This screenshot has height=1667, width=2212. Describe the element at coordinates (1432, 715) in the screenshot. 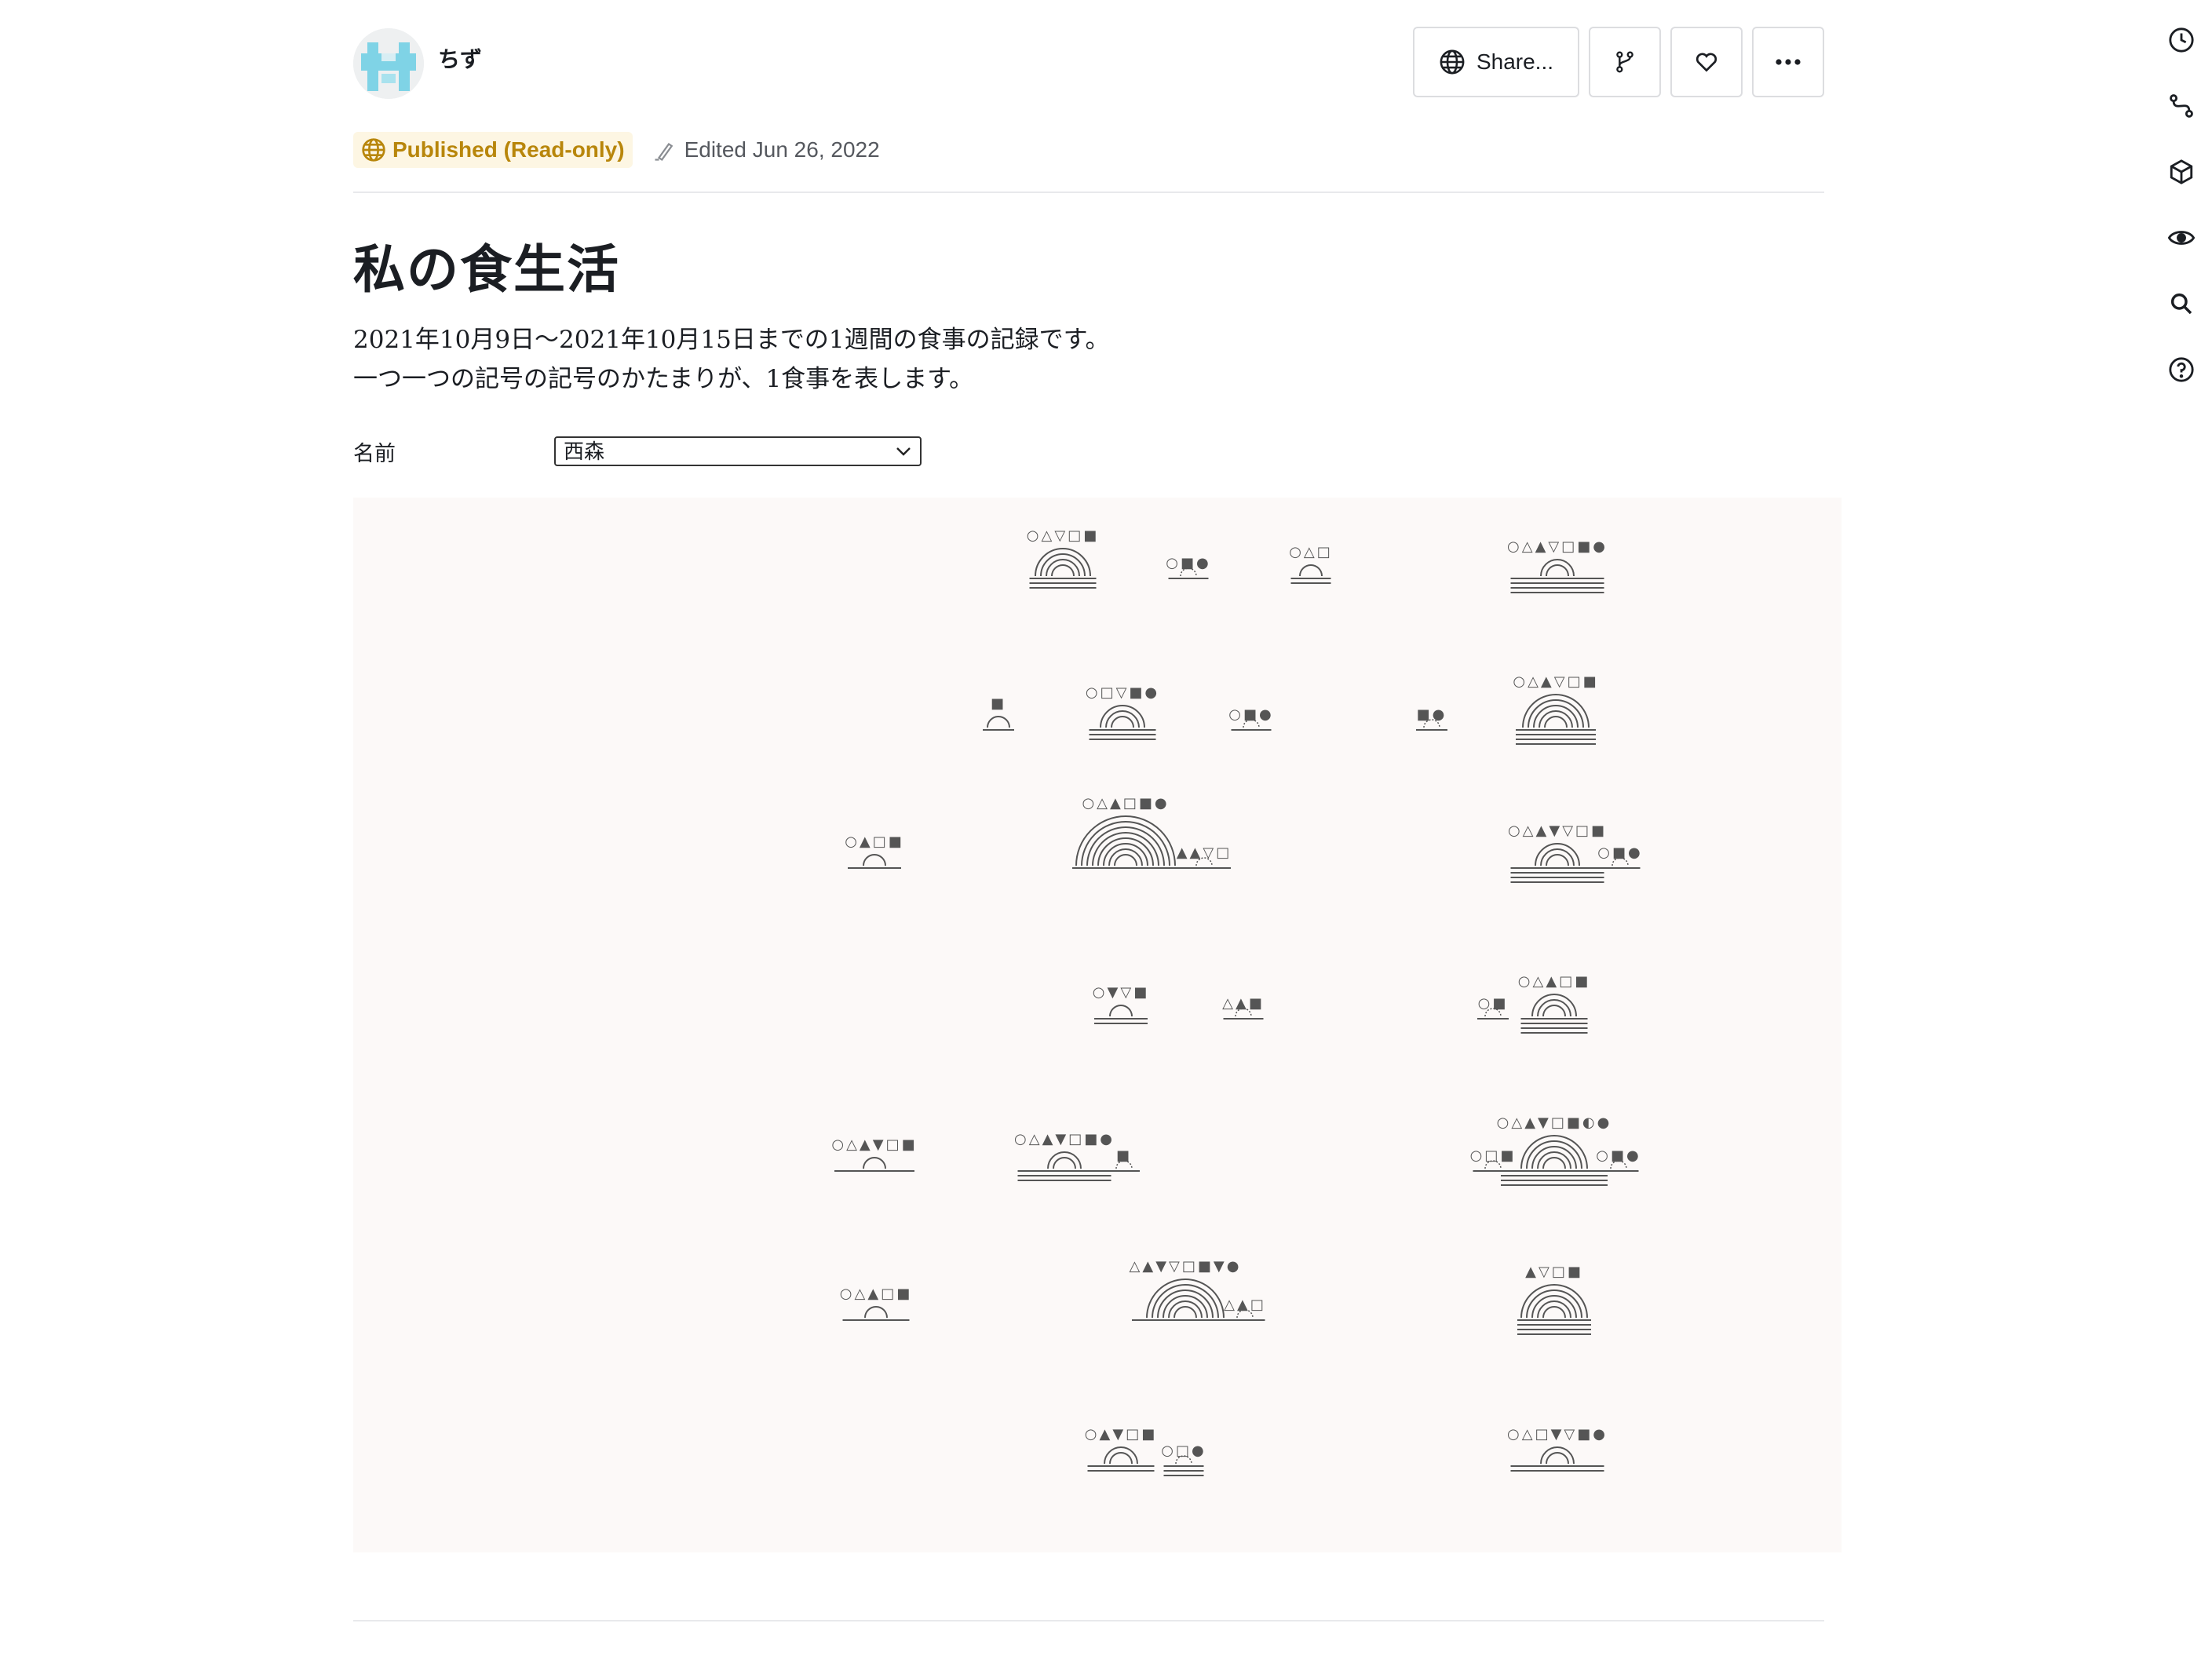

I see `meal-symbols: ■●` at that location.